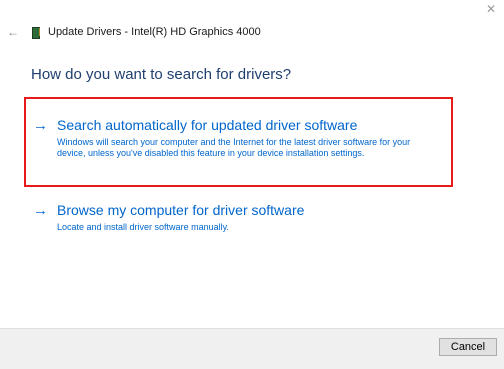  I want to click on cancel-button: Cancel, so click(468, 347).